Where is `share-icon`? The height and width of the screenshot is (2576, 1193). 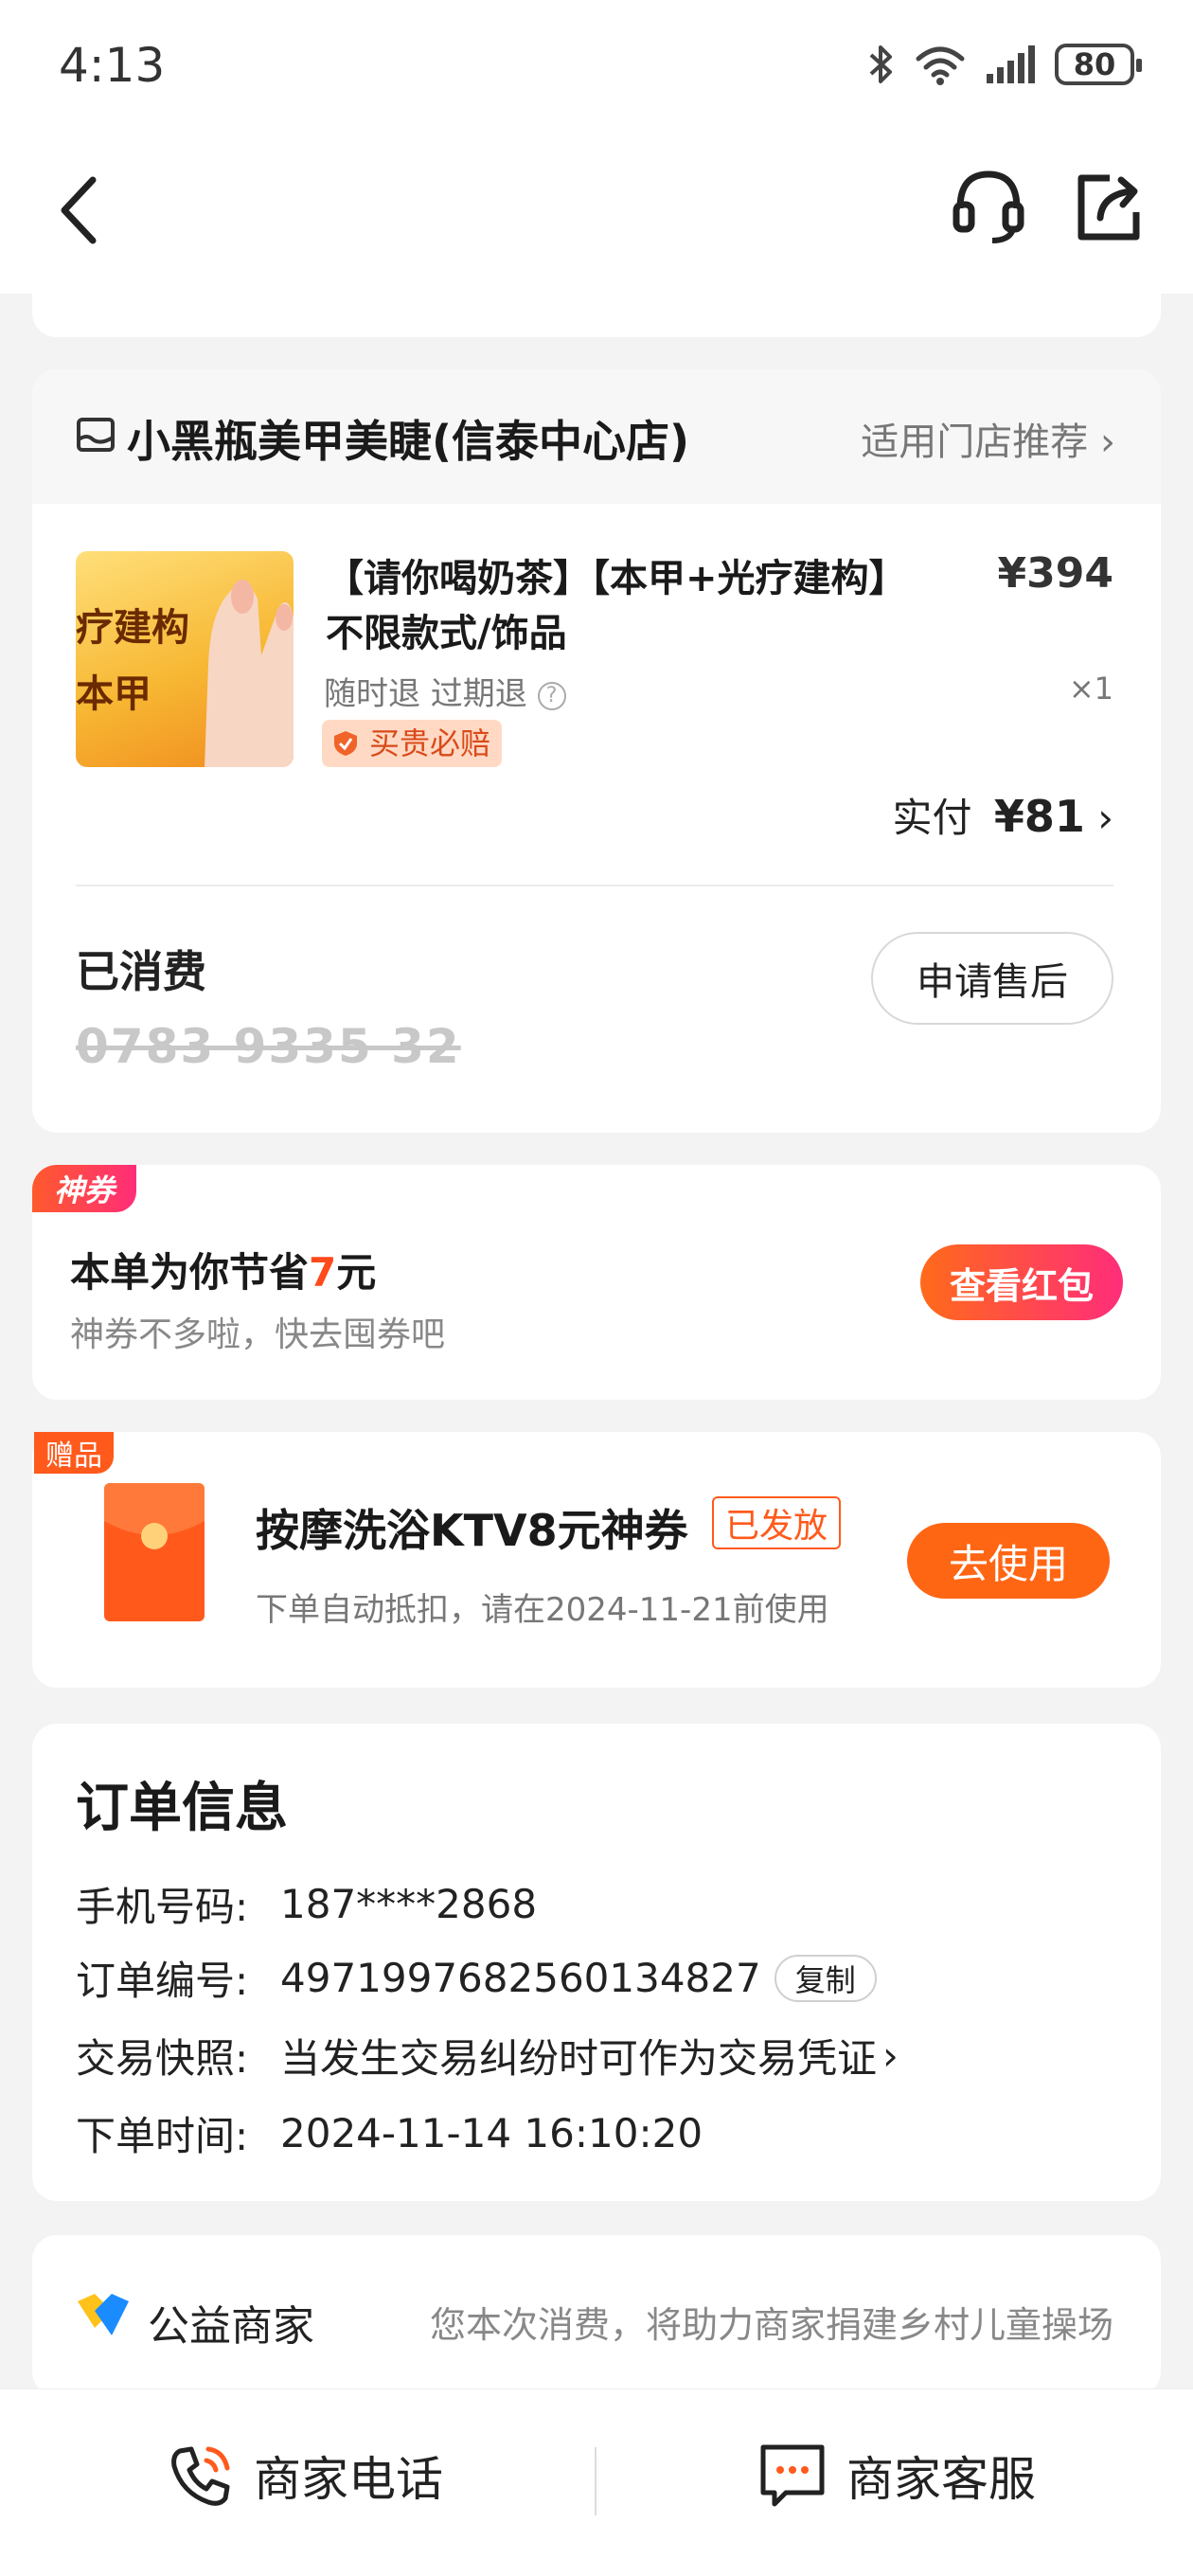 share-icon is located at coordinates (1110, 206).